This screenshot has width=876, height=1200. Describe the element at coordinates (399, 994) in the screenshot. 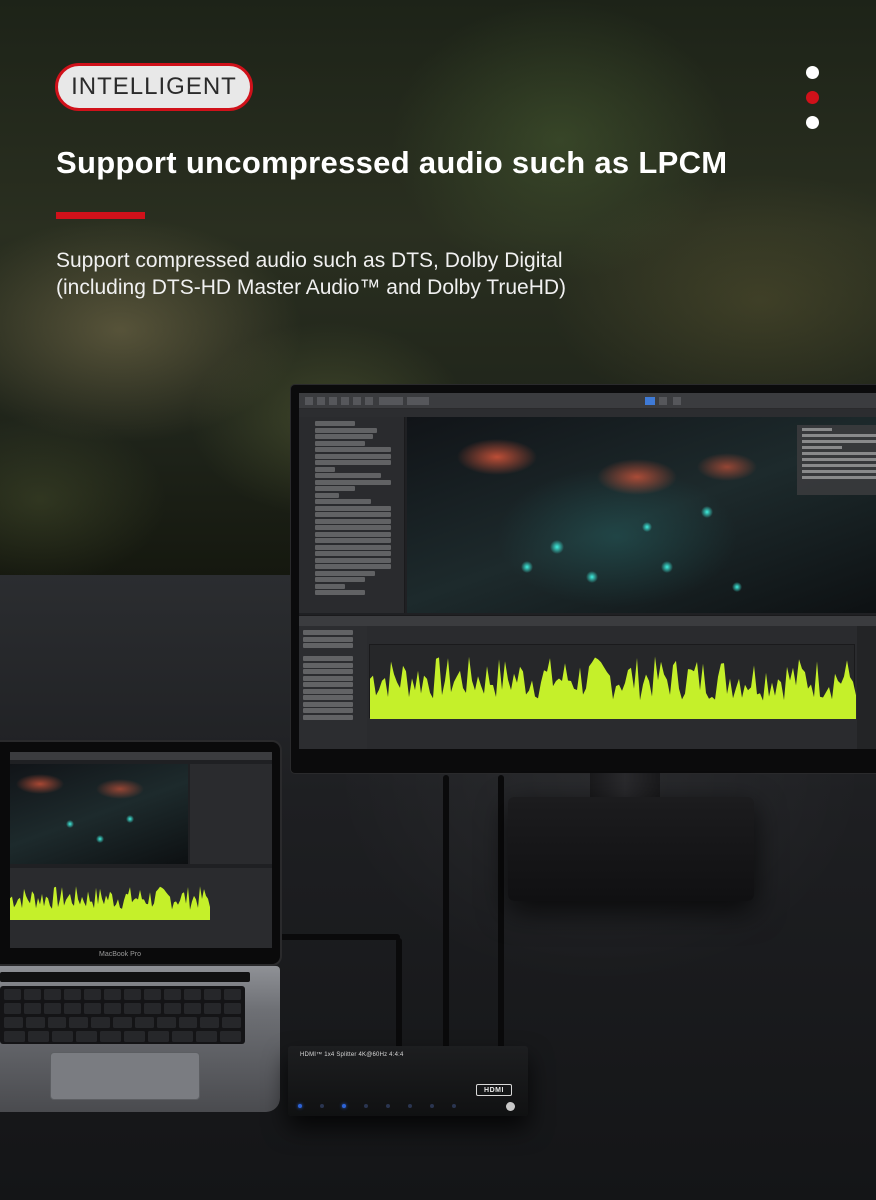

I see `cable-laptop-down` at that location.